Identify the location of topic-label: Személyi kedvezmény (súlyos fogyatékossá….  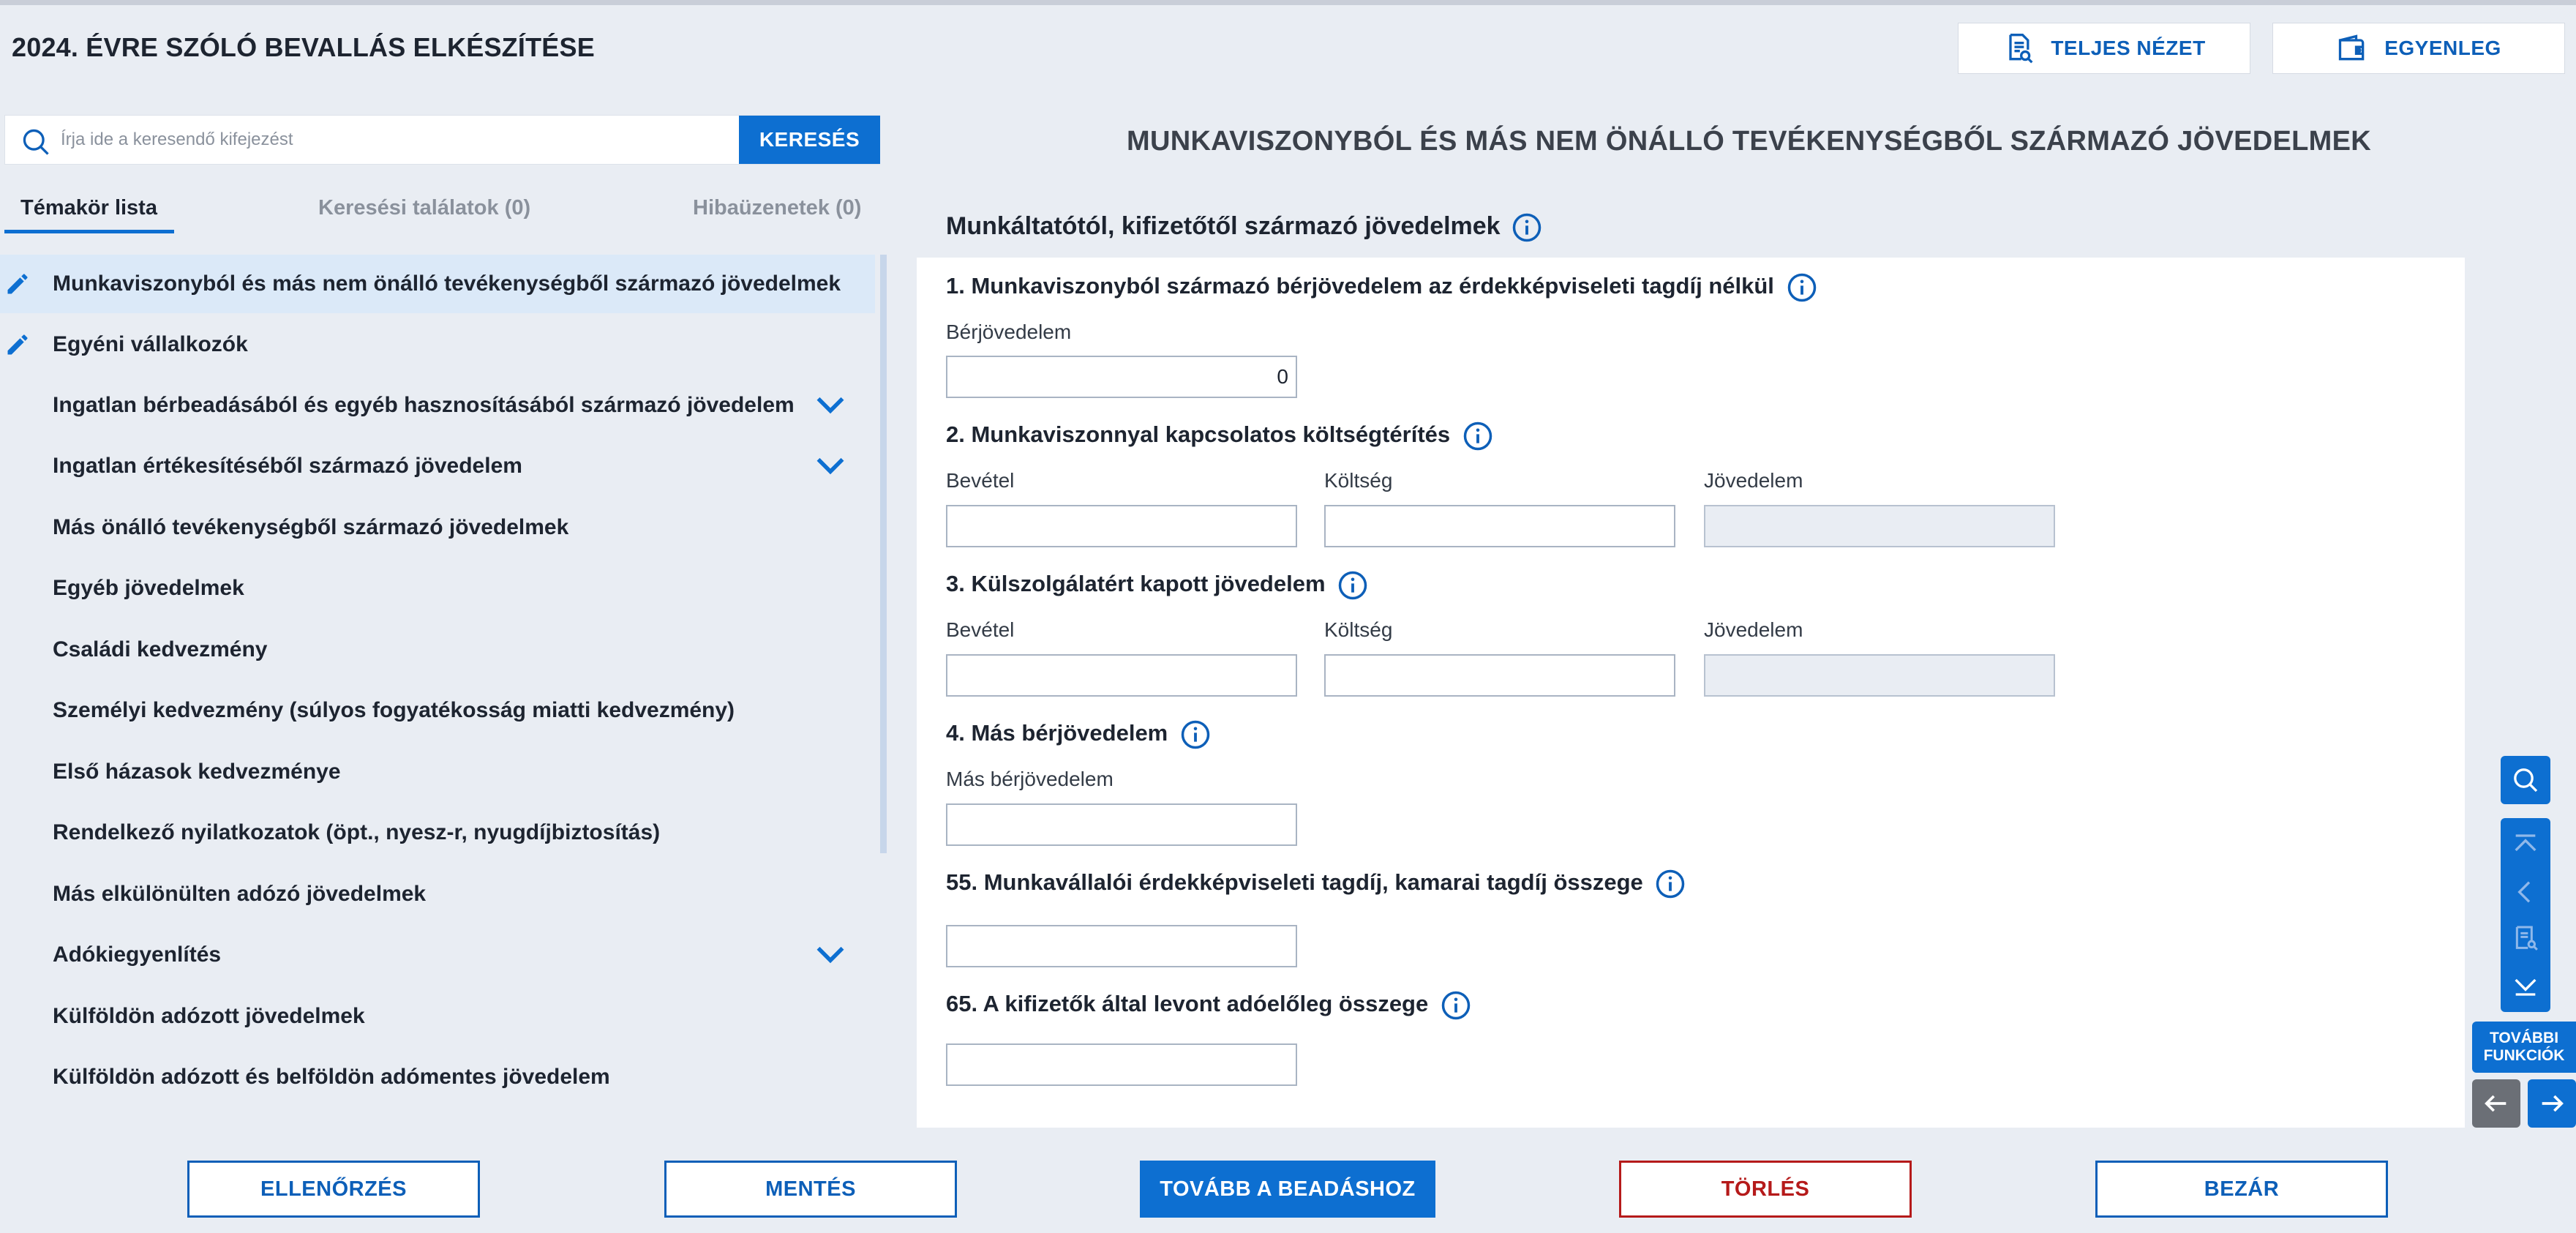
(394, 710).